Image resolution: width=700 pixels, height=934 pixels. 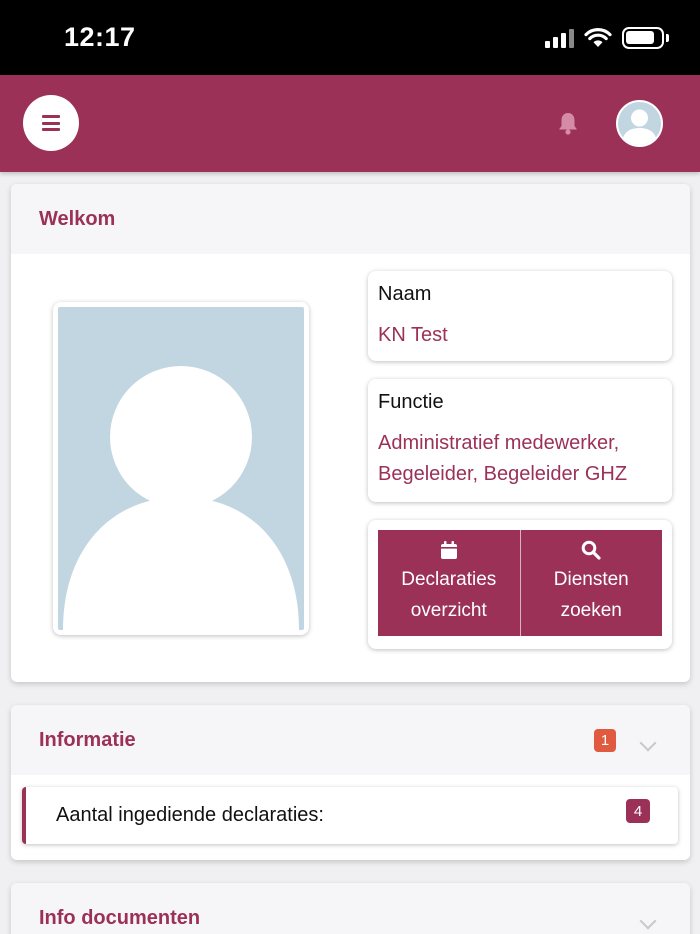 I want to click on menu-button, so click(x=51, y=123).